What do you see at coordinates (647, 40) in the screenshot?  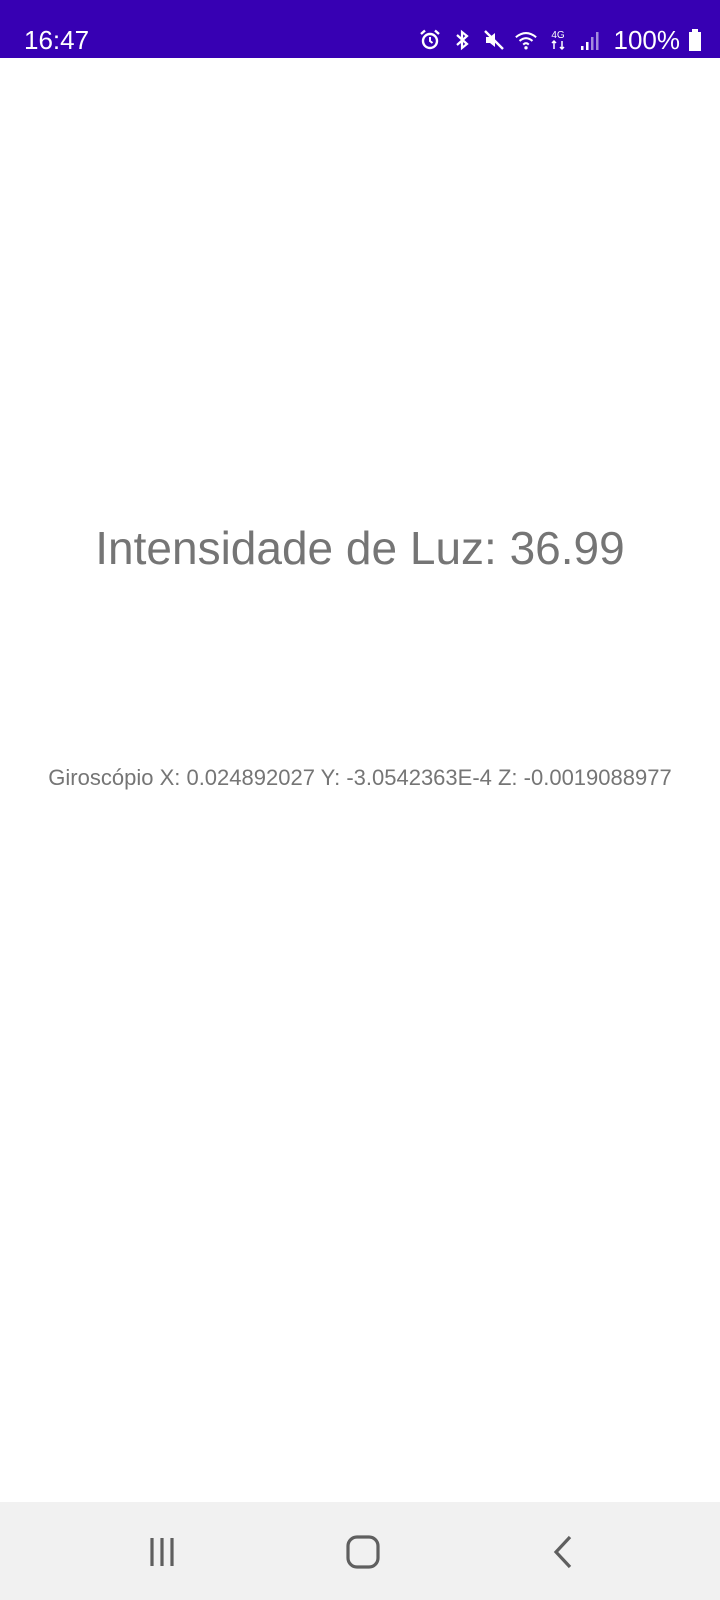 I see `battery-text: 100%` at bounding box center [647, 40].